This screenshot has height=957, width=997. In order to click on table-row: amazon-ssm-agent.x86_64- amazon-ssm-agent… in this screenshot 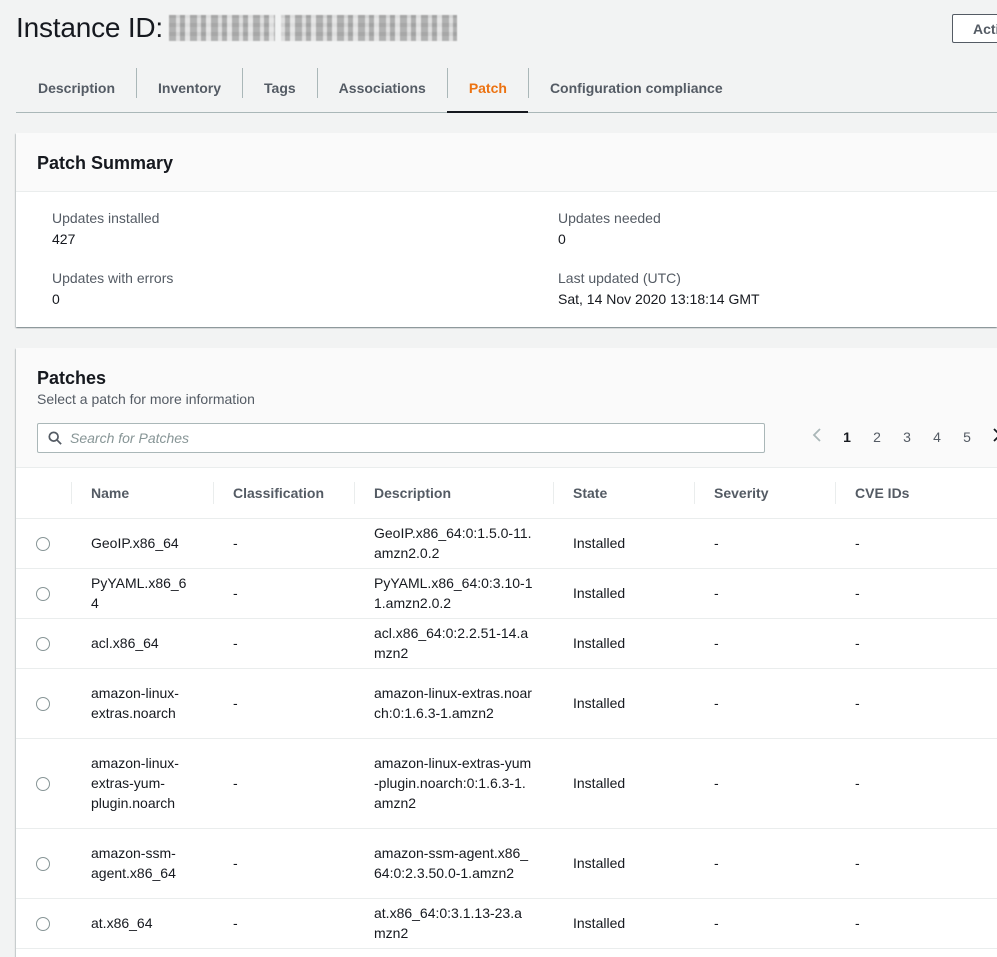, I will do `click(506, 863)`.